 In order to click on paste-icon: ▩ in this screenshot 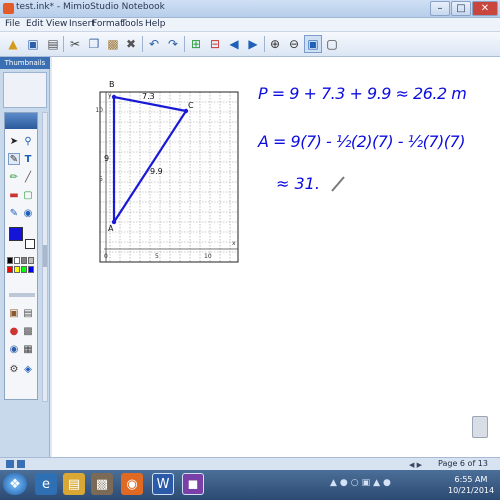, I will do `click(113, 44)`.